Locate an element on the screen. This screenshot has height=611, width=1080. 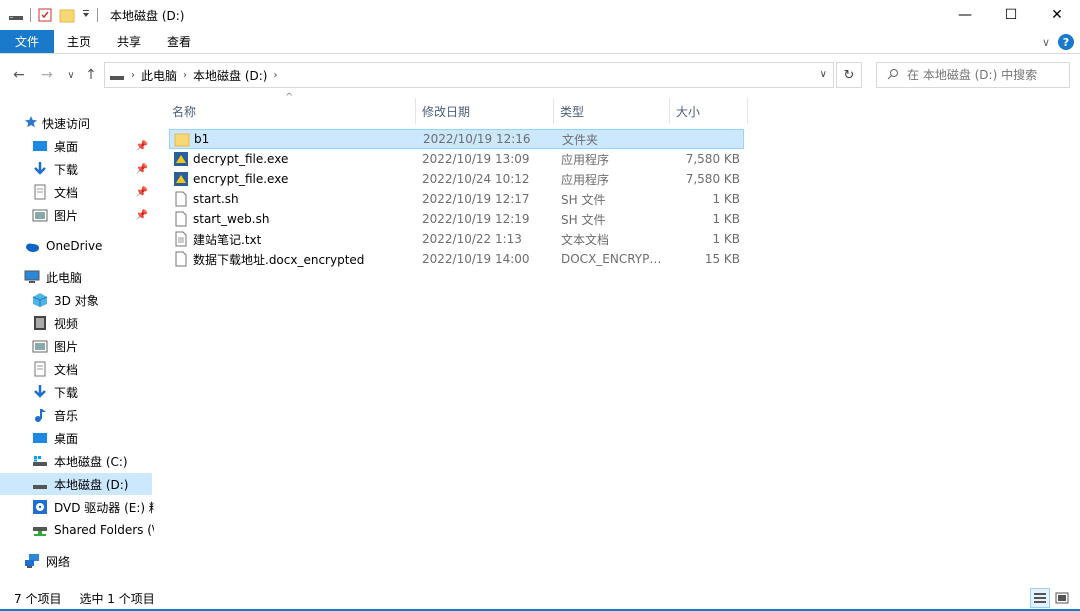
video-icon is located at coordinates (40, 323).